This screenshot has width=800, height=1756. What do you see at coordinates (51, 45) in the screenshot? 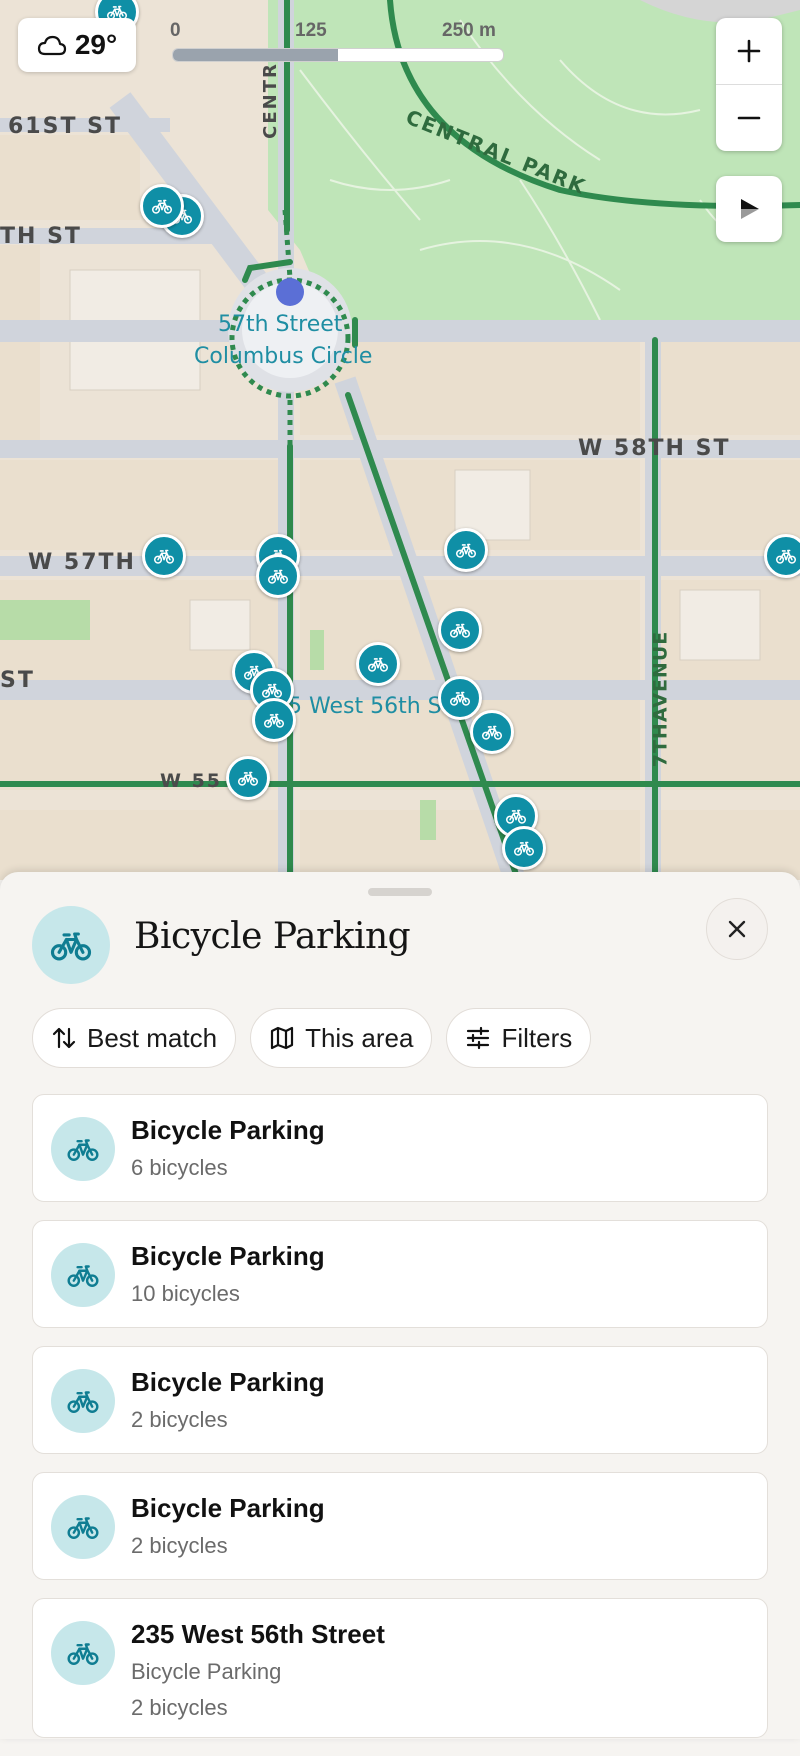
I see `cloud-icon` at bounding box center [51, 45].